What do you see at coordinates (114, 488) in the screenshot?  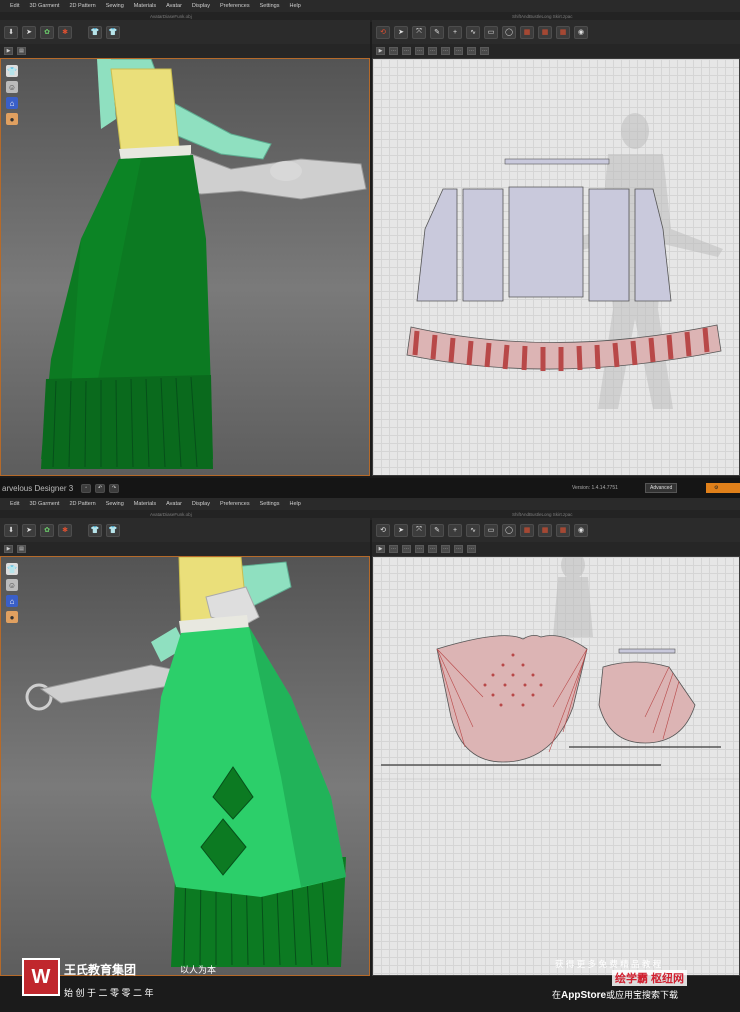 I see `redo-icon: ↷` at bounding box center [114, 488].